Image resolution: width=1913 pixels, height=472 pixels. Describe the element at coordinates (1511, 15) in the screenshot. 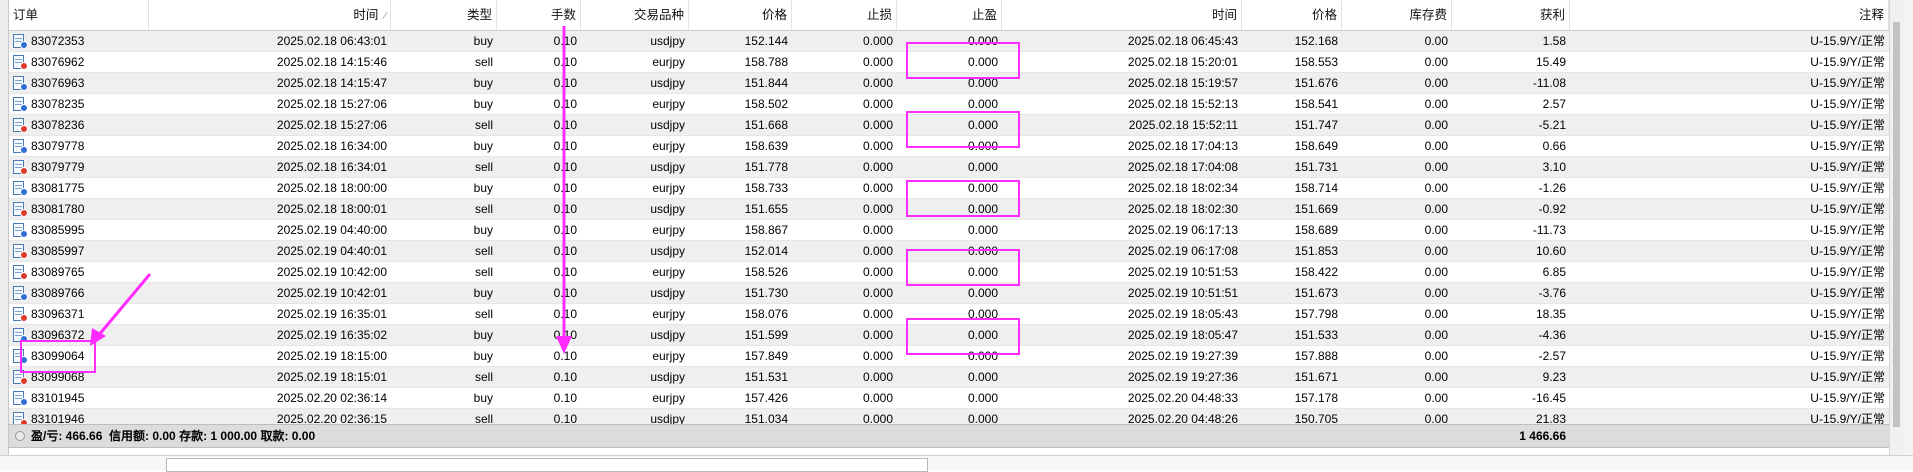

I see `header-profit: 获利` at that location.